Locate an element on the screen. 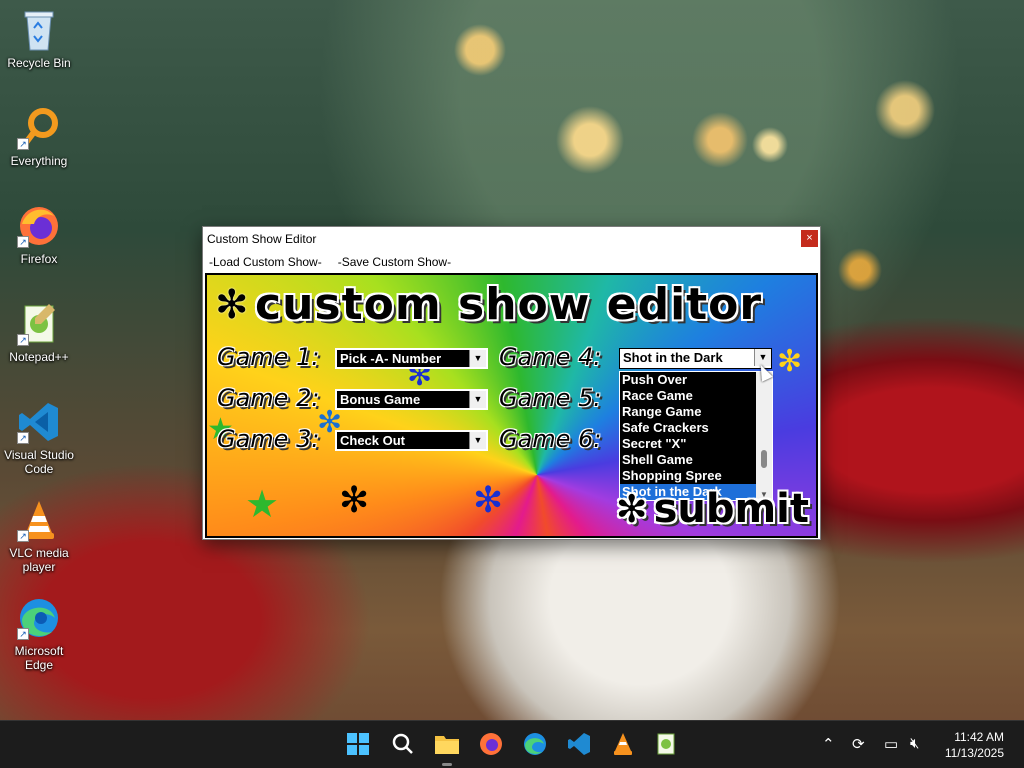 The height and width of the screenshot is (768, 1024). dropdown-option: Shell Game is located at coordinates (688, 460).